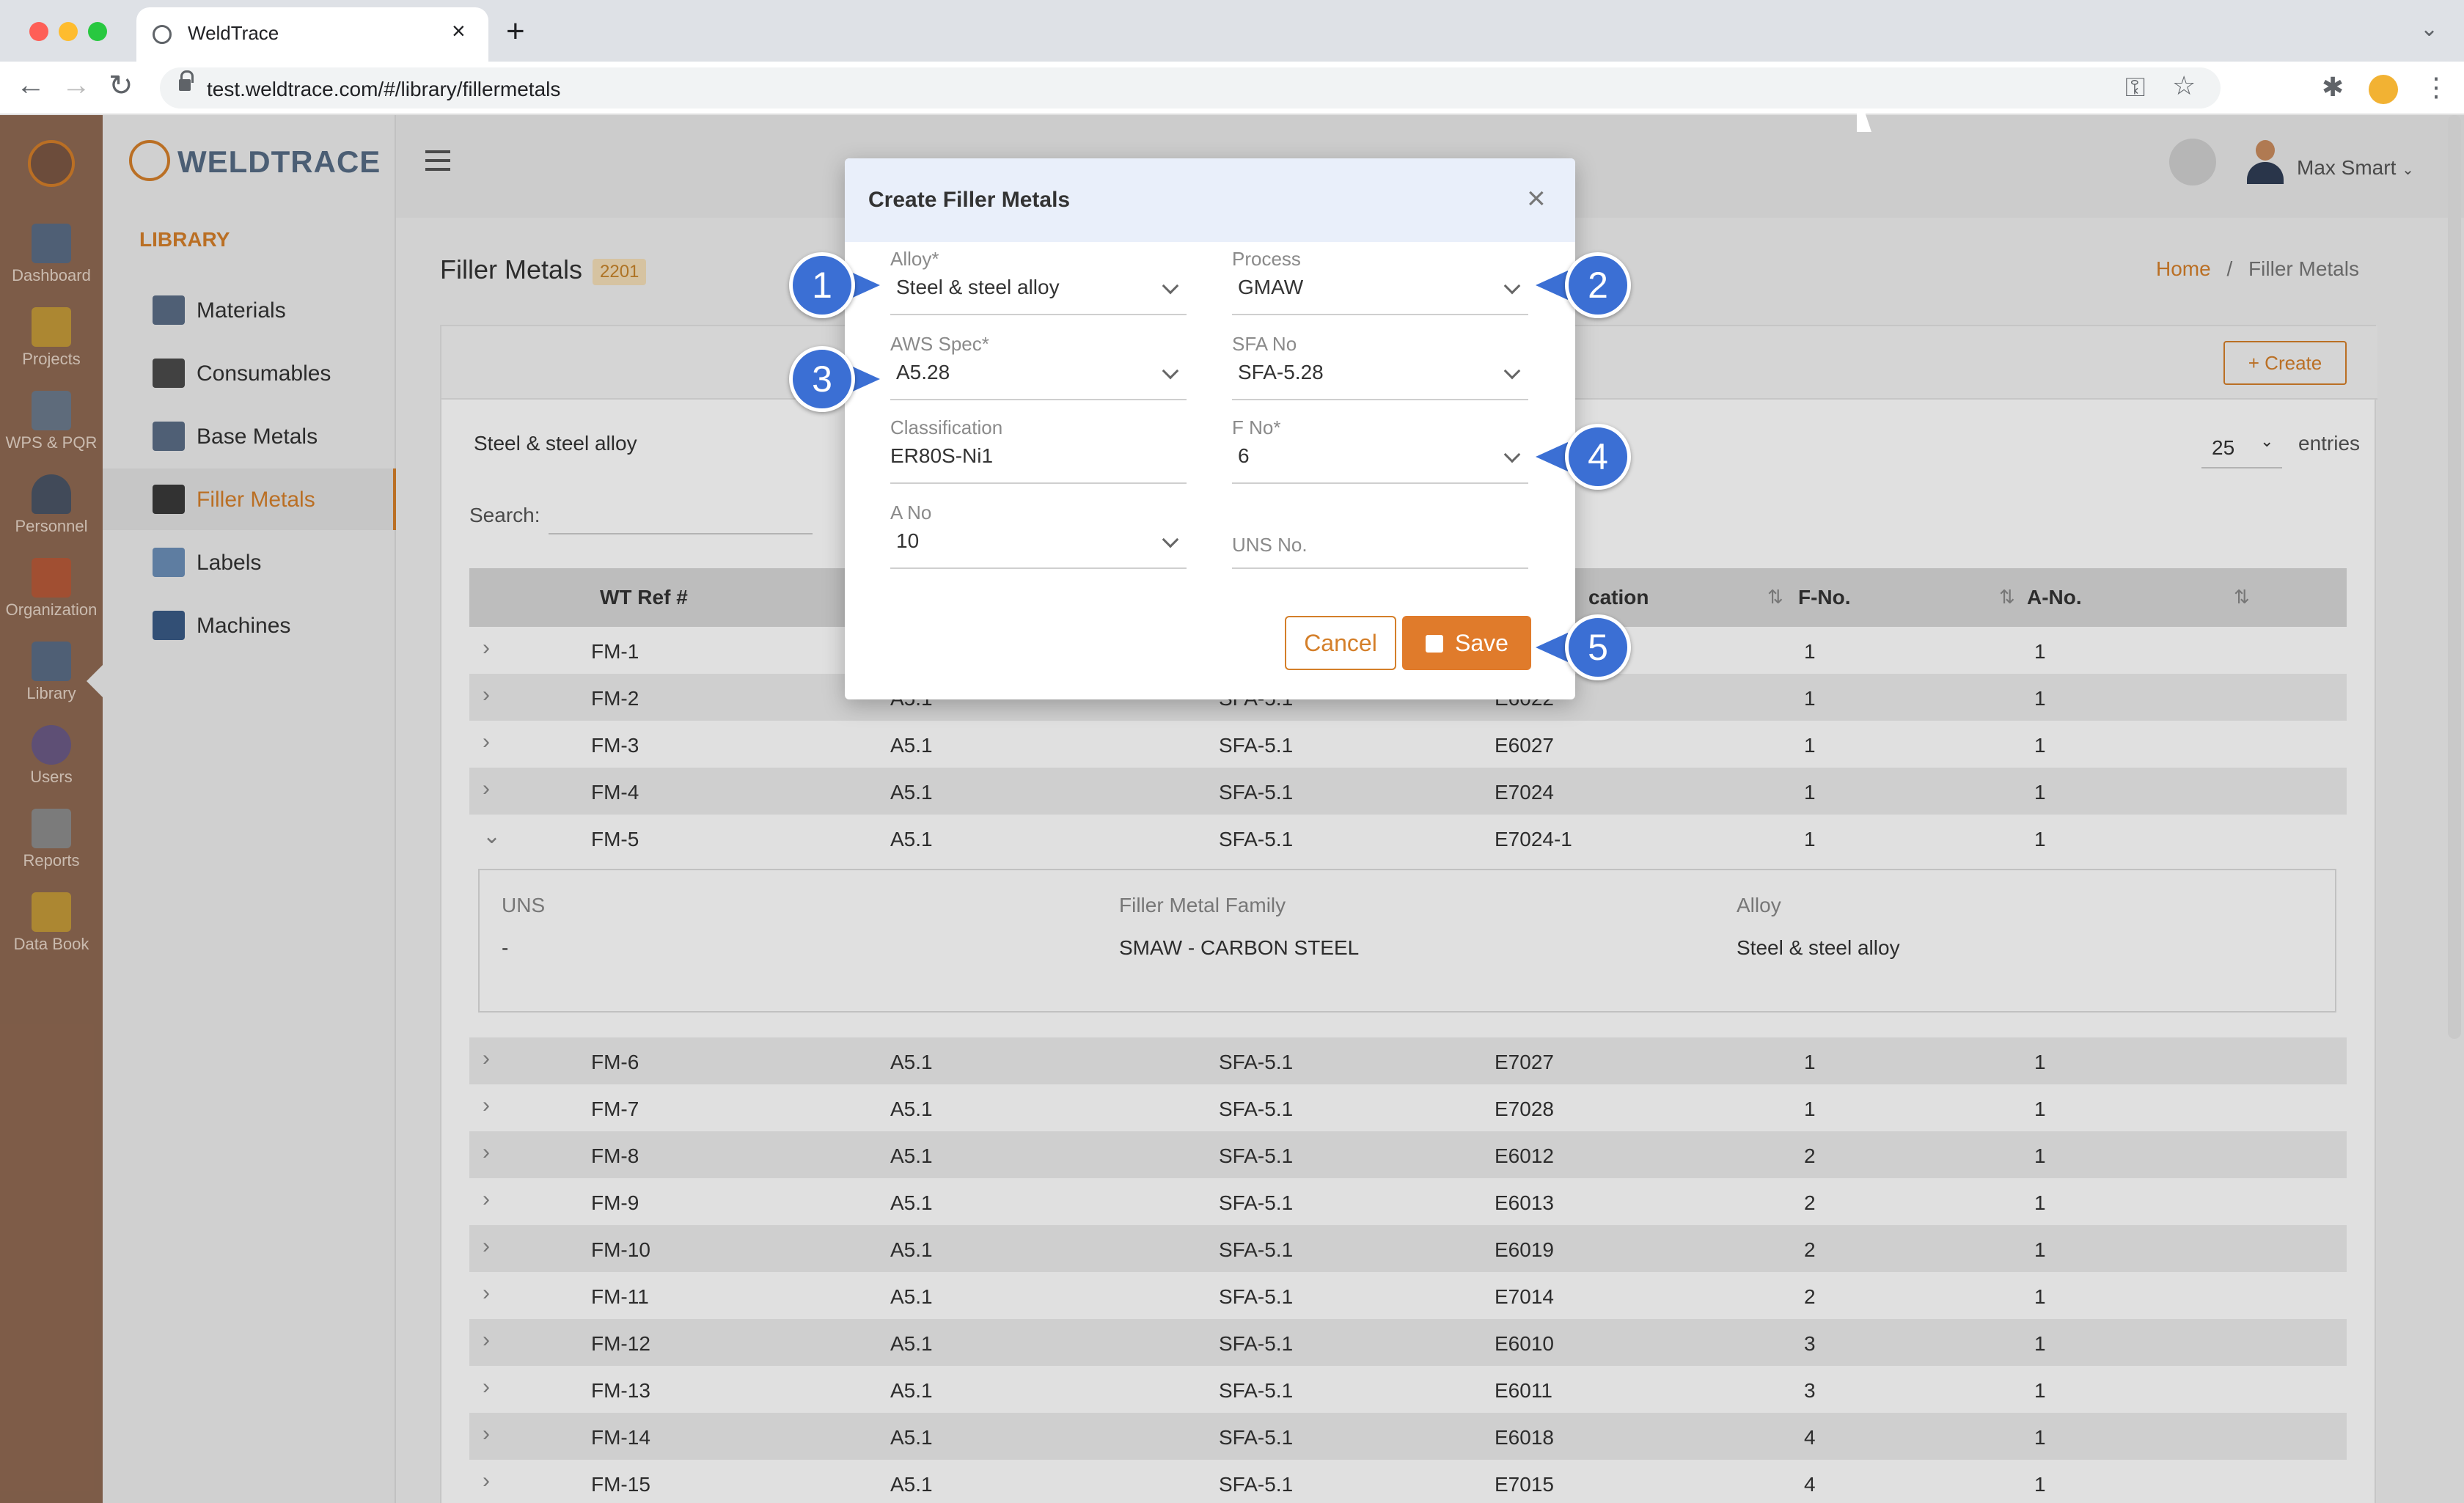 This screenshot has width=2464, height=1503. What do you see at coordinates (1210, 200) in the screenshot?
I see `modal-header: Create Filler Metals ×` at bounding box center [1210, 200].